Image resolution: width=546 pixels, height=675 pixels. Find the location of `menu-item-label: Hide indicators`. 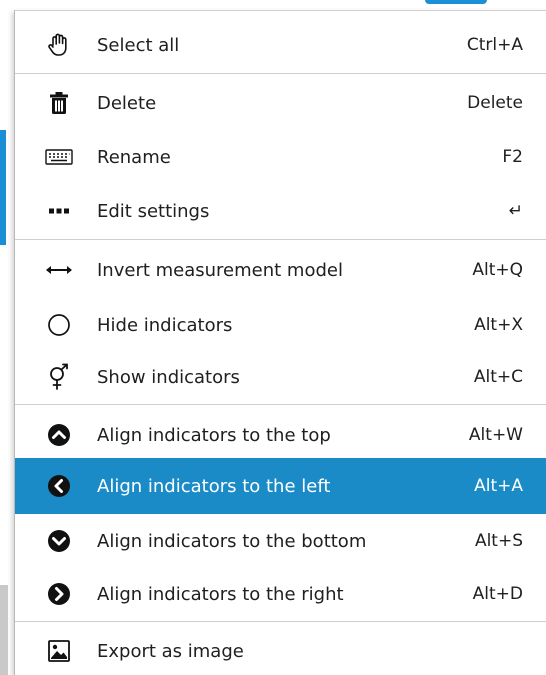

menu-item-label: Hide indicators is located at coordinates (165, 325).